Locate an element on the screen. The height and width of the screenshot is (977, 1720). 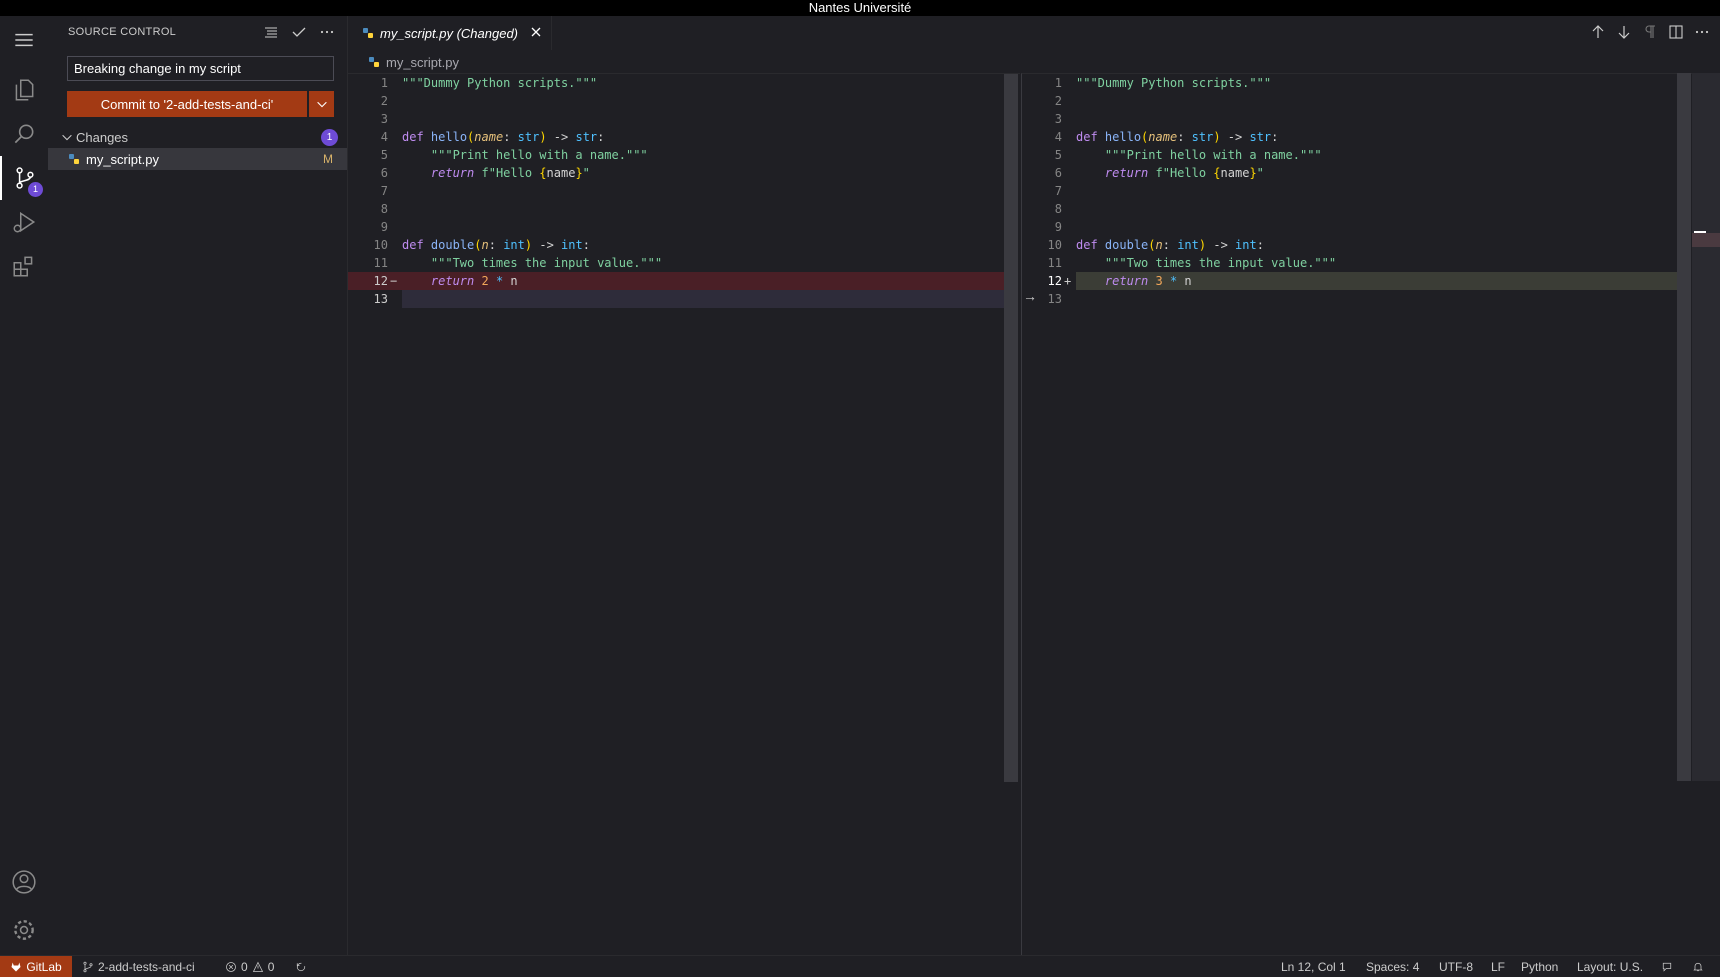
editor-actions is located at coordinates (1650, 34).